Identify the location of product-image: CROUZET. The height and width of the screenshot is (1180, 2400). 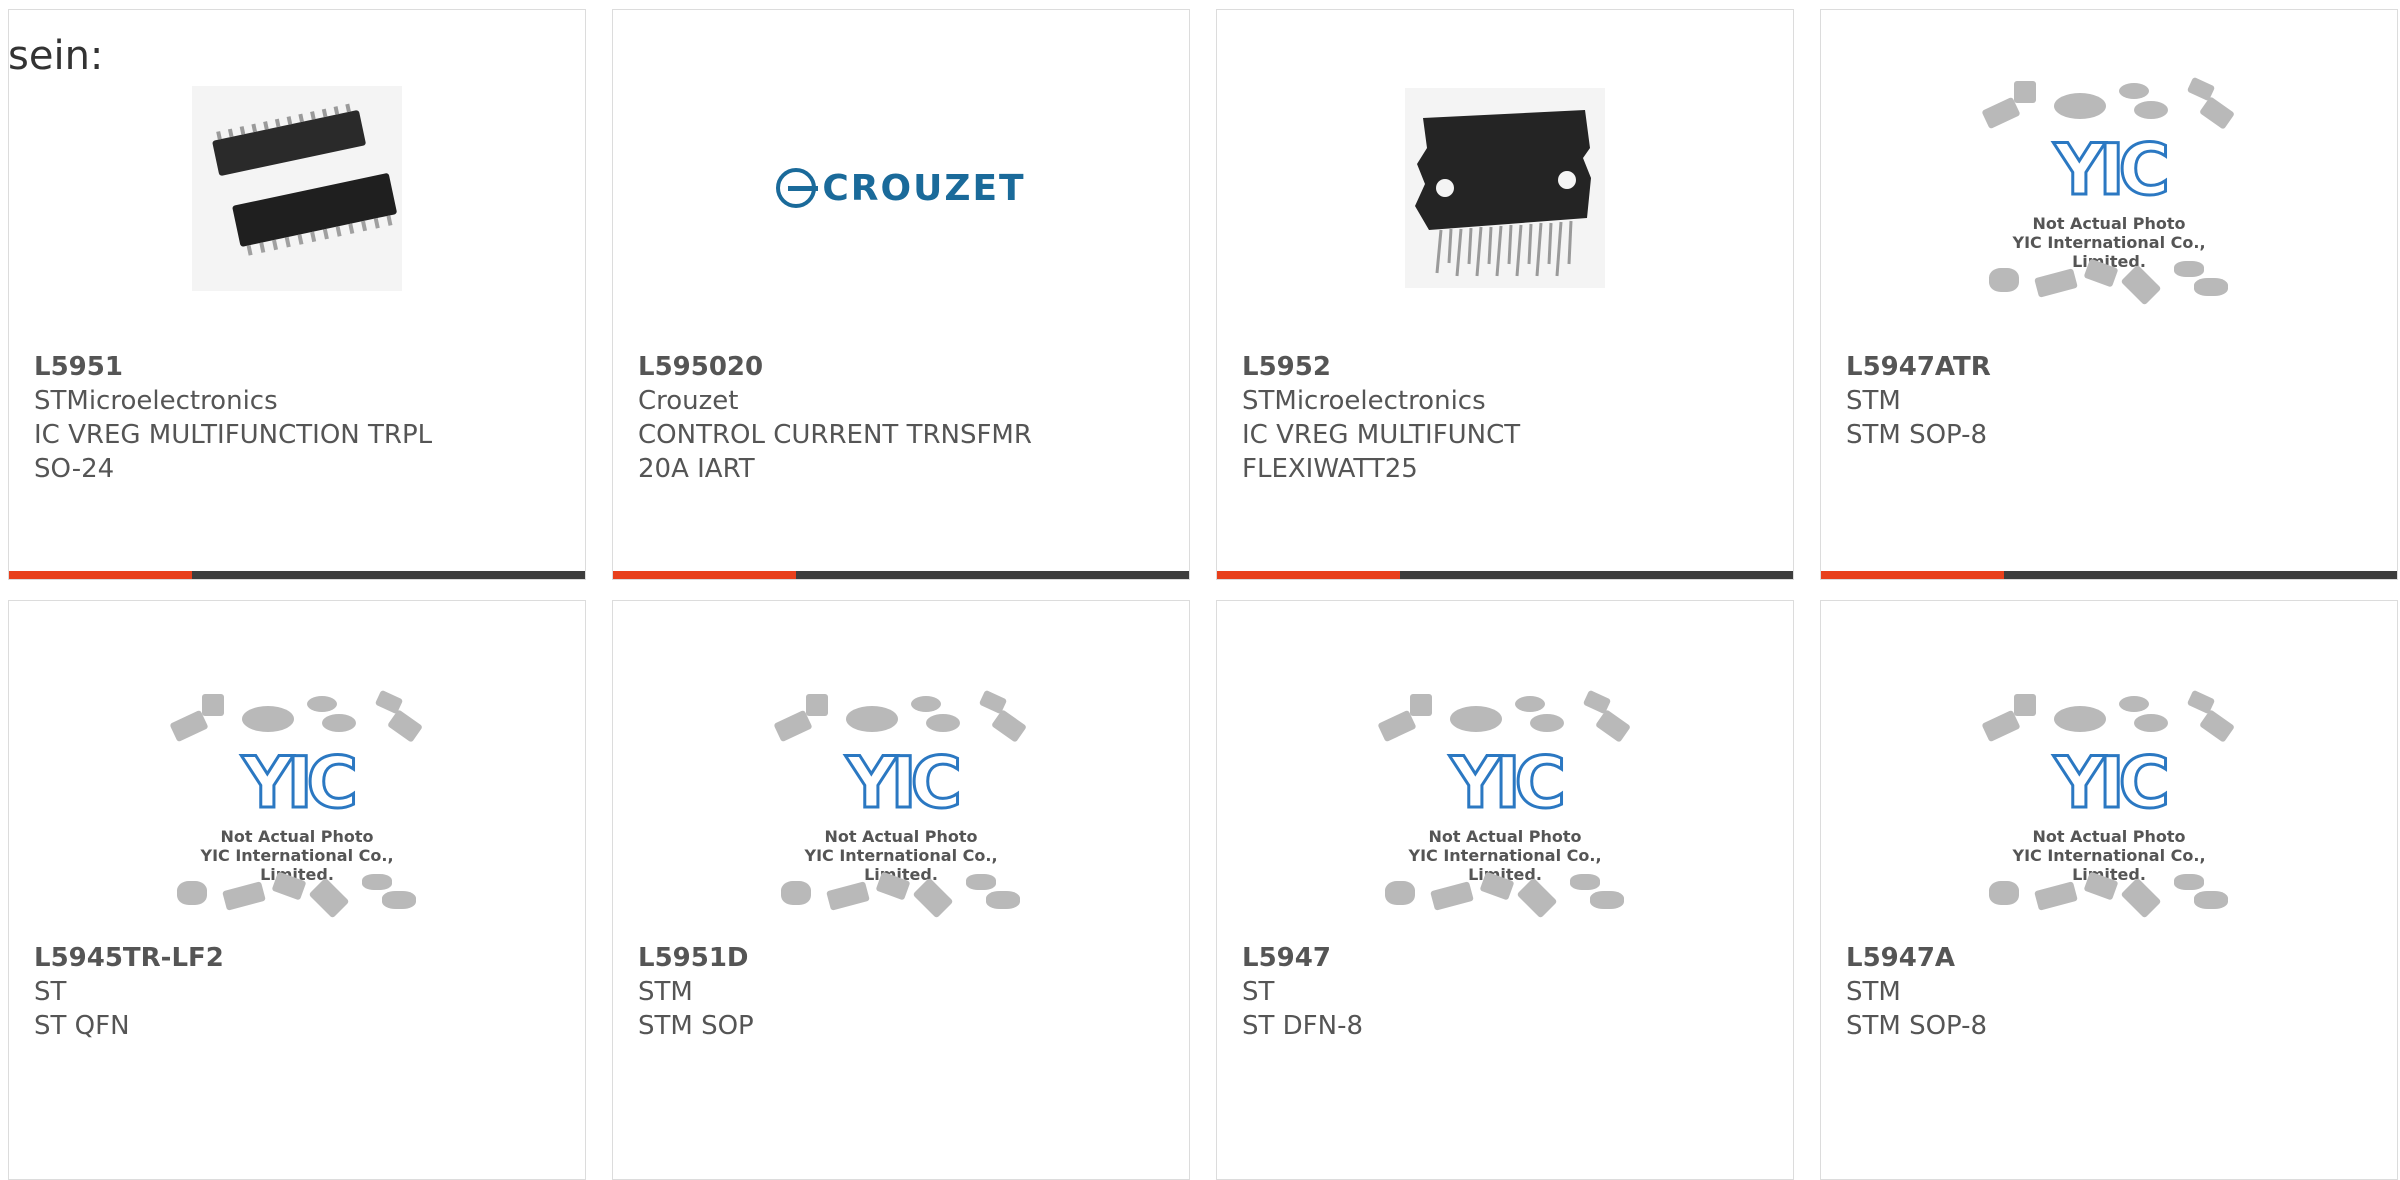
(901, 188).